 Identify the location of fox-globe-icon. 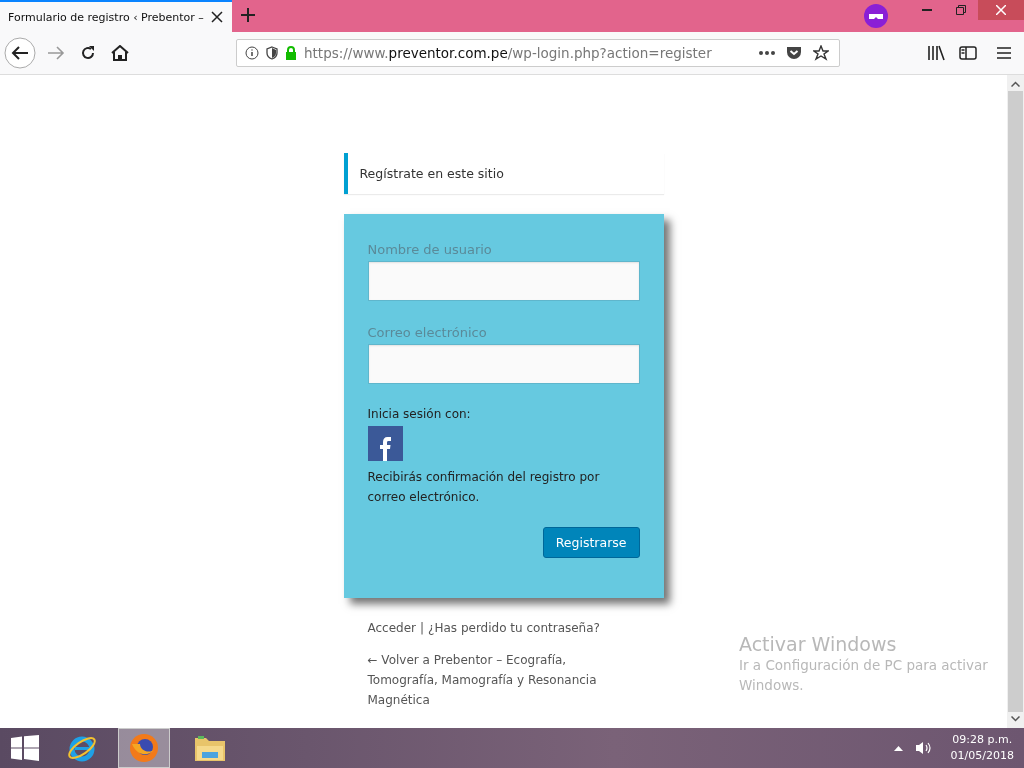
(144, 748).